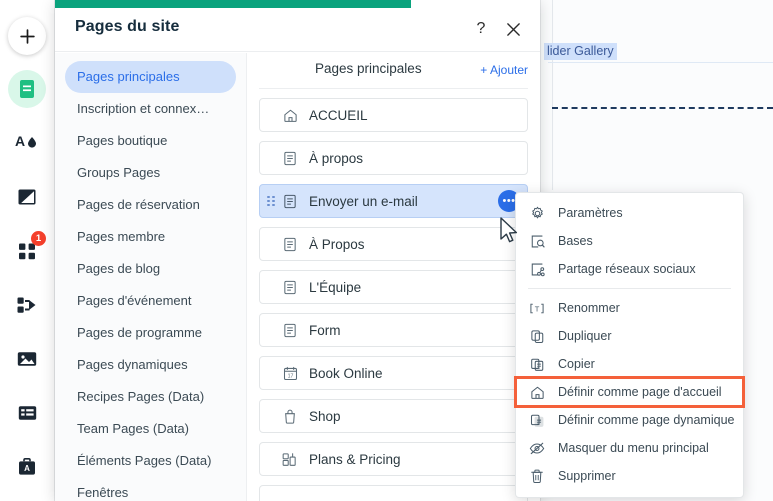 This screenshot has height=501, width=773. What do you see at coordinates (640, 392) in the screenshot?
I see `menu-item-label: Définir comme page d'accueil` at bounding box center [640, 392].